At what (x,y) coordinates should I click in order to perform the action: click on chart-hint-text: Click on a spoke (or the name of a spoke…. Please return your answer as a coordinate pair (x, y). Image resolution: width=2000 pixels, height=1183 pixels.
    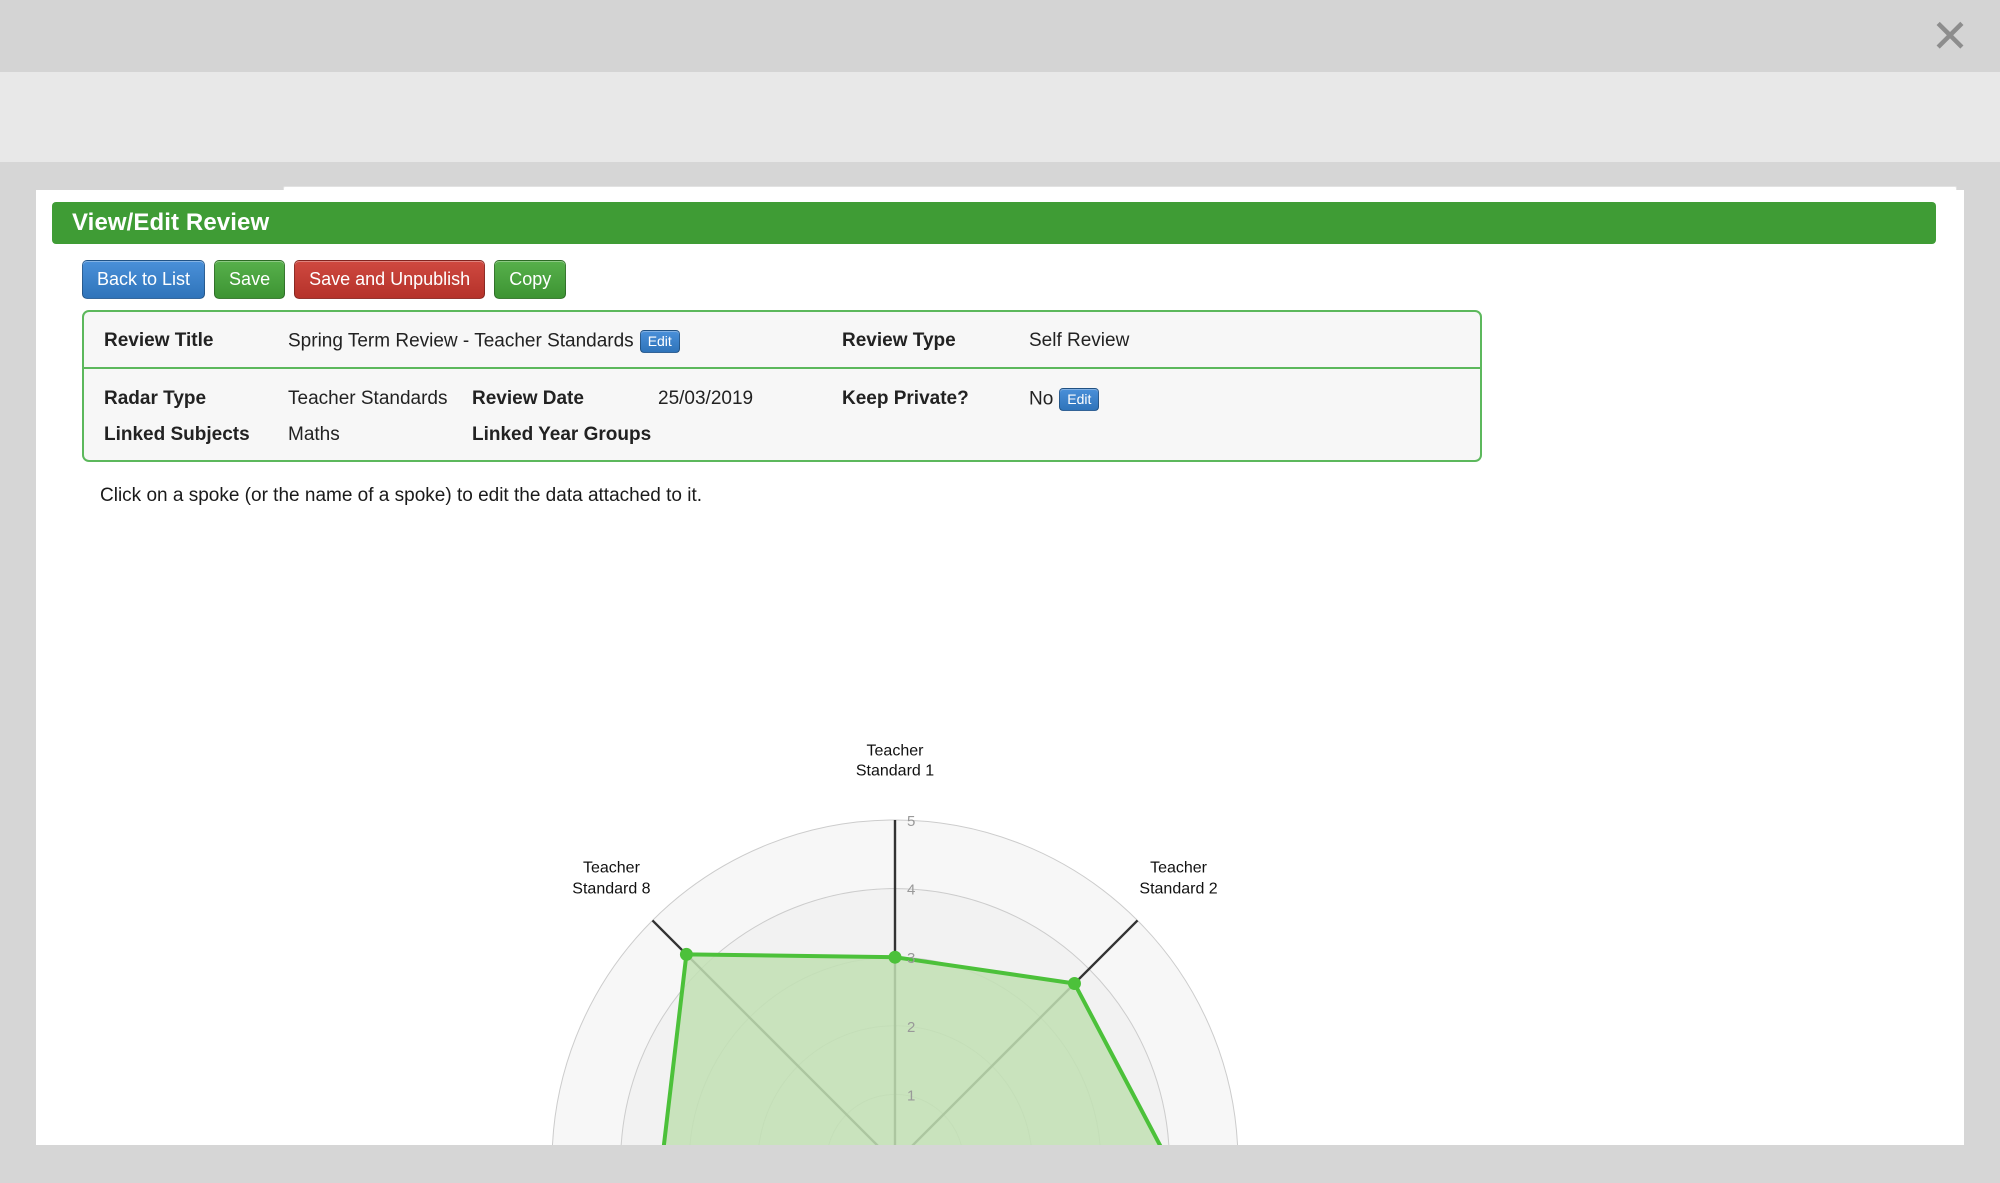
    Looking at the image, I should click on (401, 495).